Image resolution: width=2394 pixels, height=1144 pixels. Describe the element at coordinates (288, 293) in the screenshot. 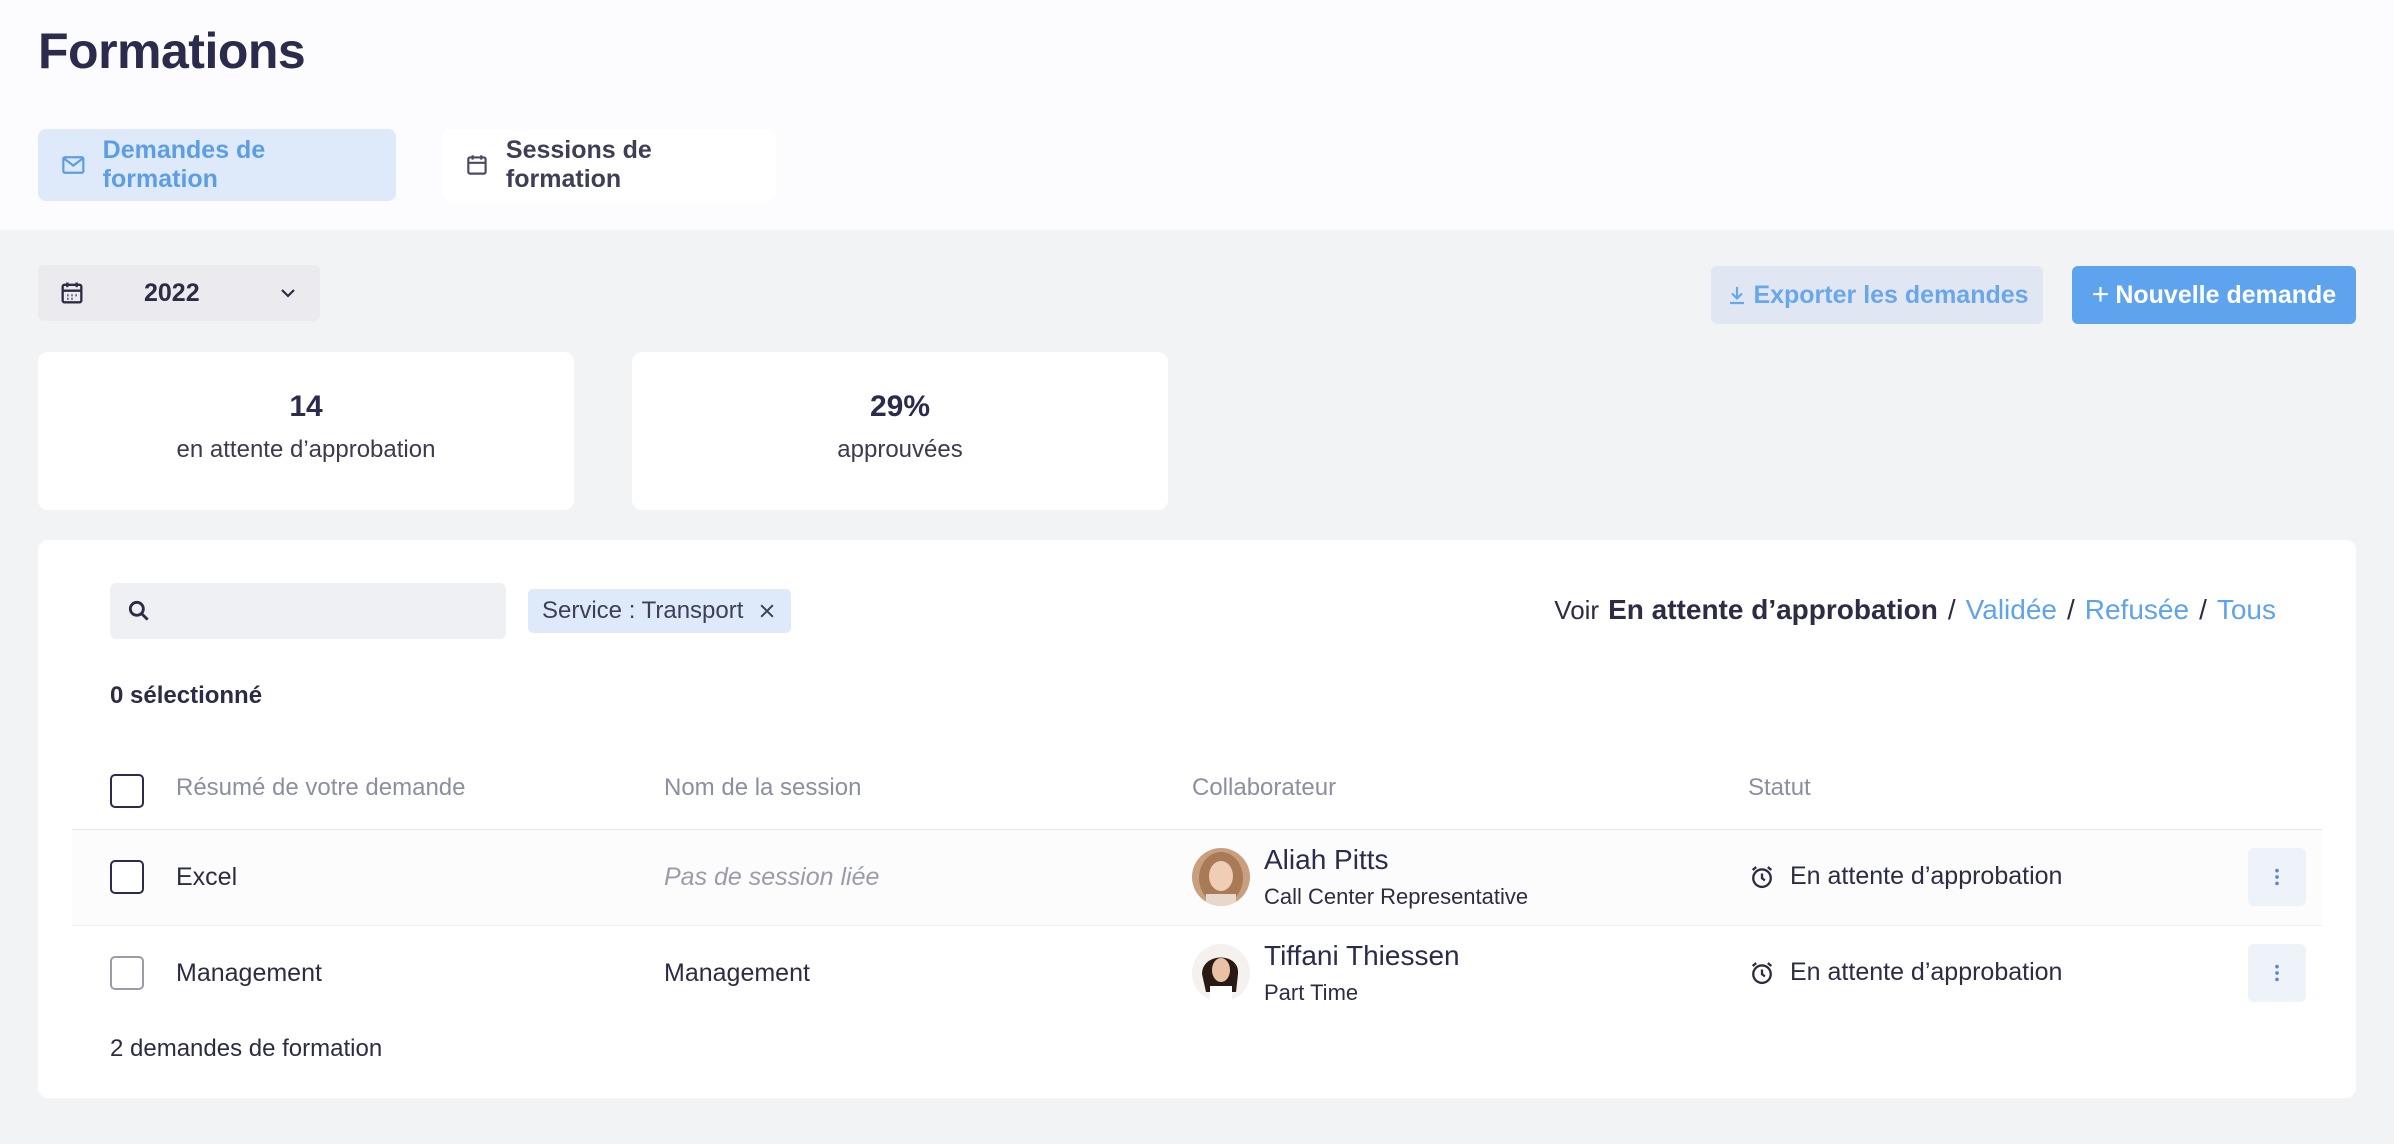

I see `chevron-down-icon` at that location.